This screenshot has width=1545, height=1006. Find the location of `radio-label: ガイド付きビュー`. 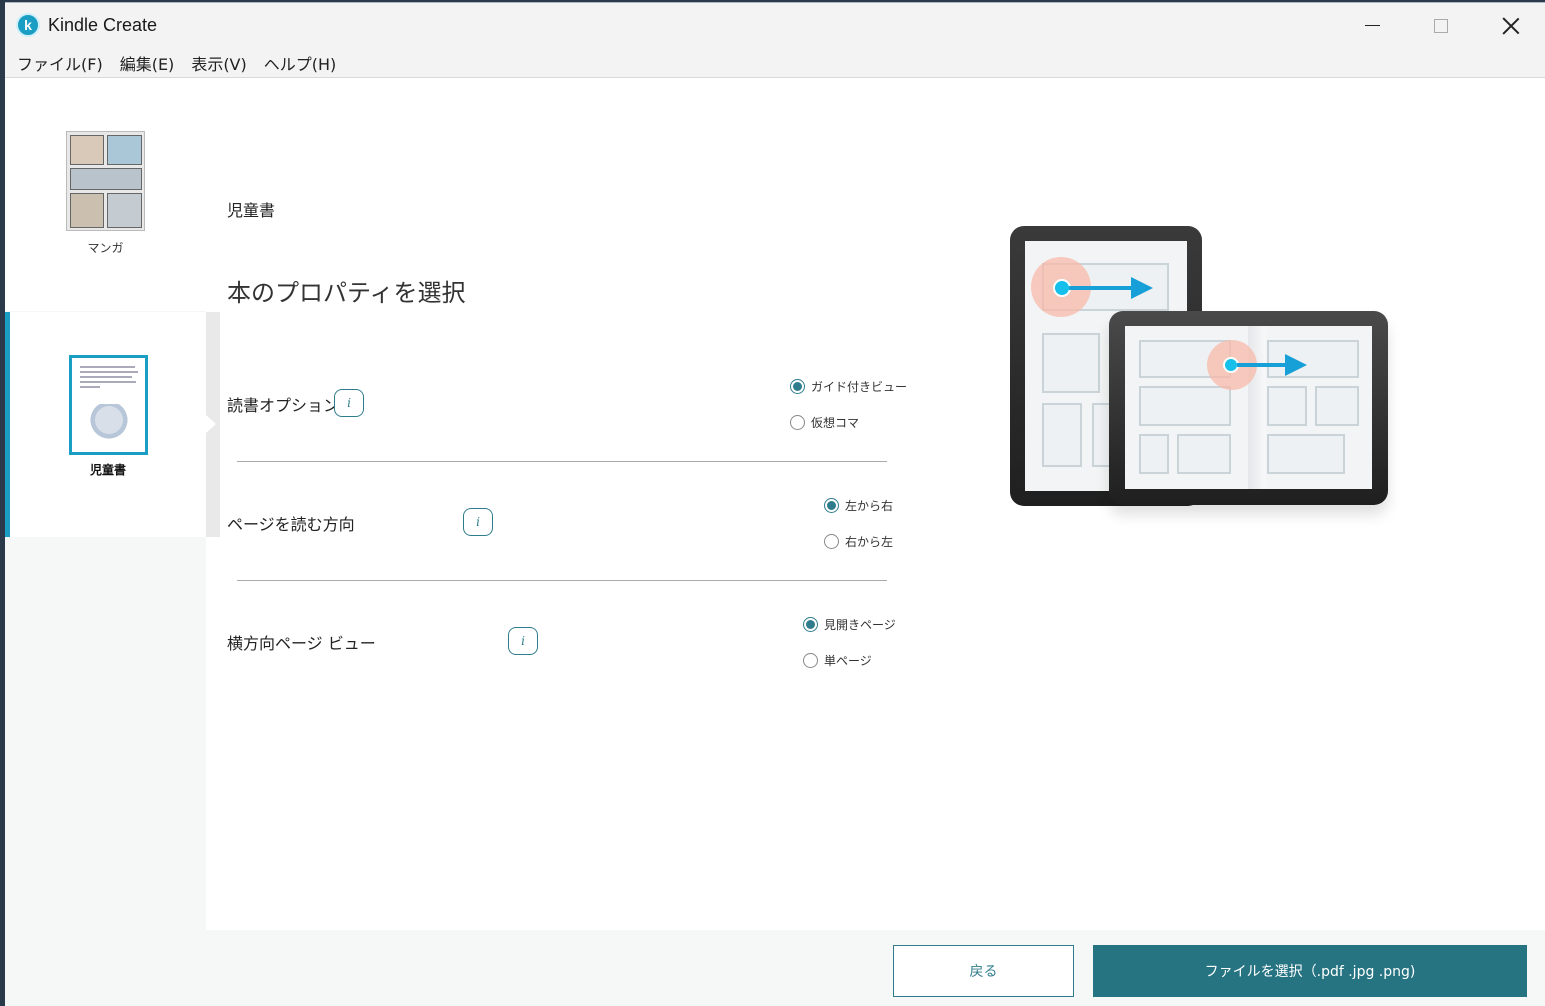

radio-label: ガイド付きビュー is located at coordinates (859, 387).